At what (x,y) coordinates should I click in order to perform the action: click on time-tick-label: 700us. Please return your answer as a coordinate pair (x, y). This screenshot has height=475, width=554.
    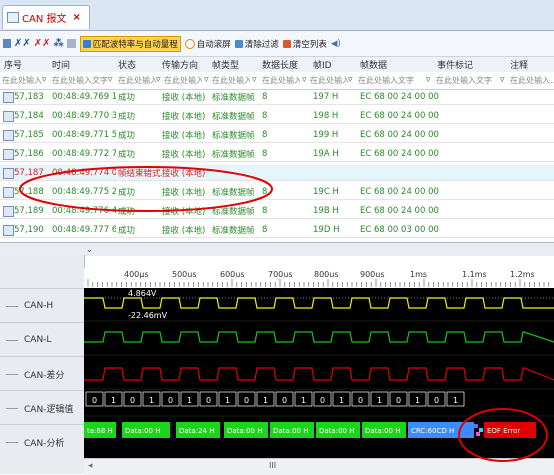
    Looking at the image, I should click on (280, 274).